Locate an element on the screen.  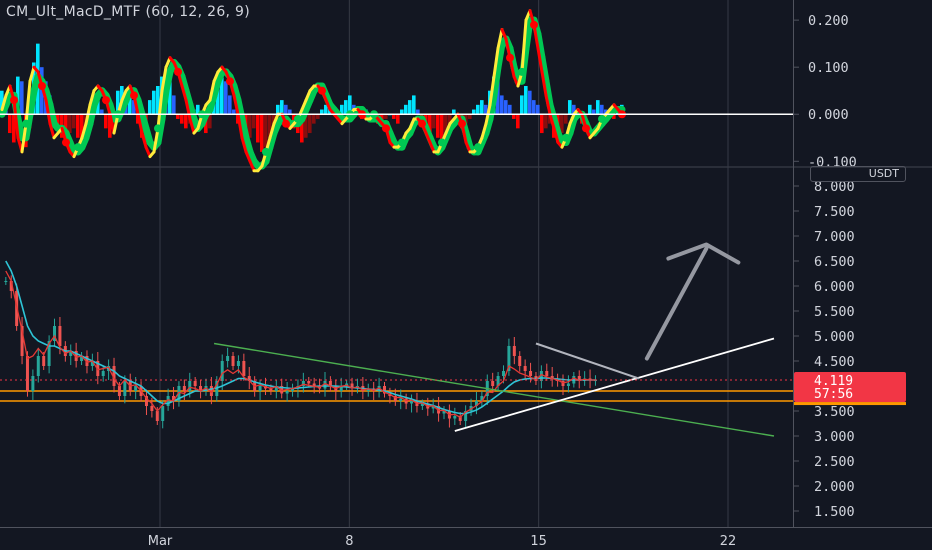
price-tick-label: 2.500 is located at coordinates (834, 462).